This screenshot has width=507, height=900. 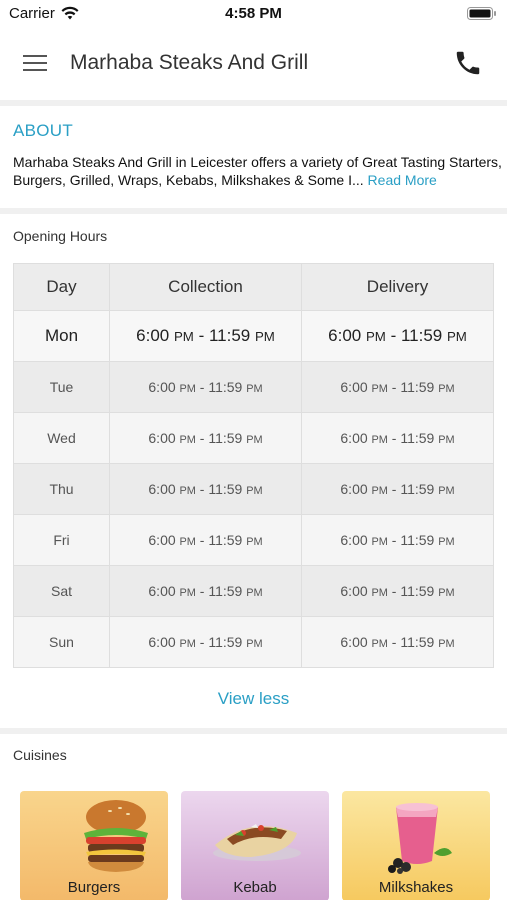 I want to click on day-cell: Sun, so click(x=61, y=642).